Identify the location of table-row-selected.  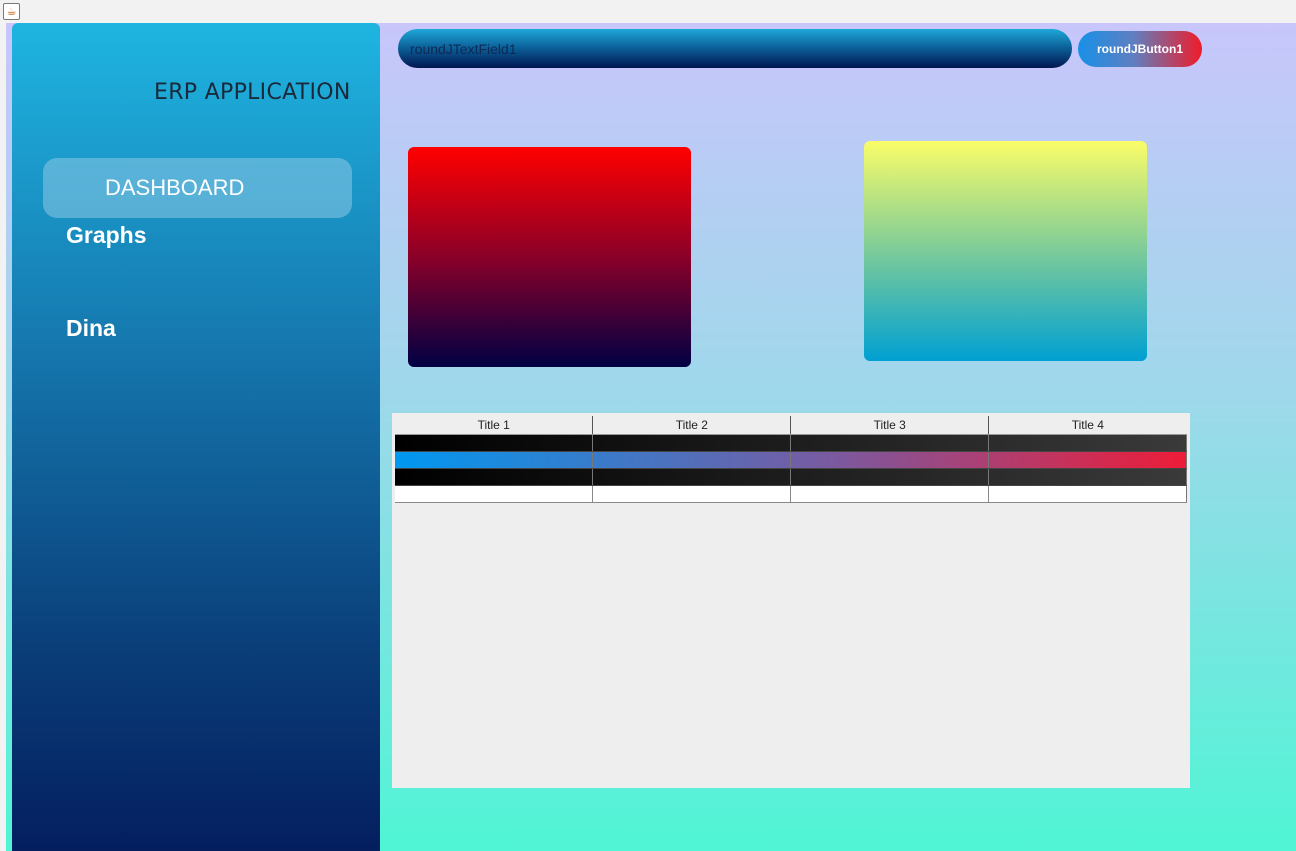
(791, 460).